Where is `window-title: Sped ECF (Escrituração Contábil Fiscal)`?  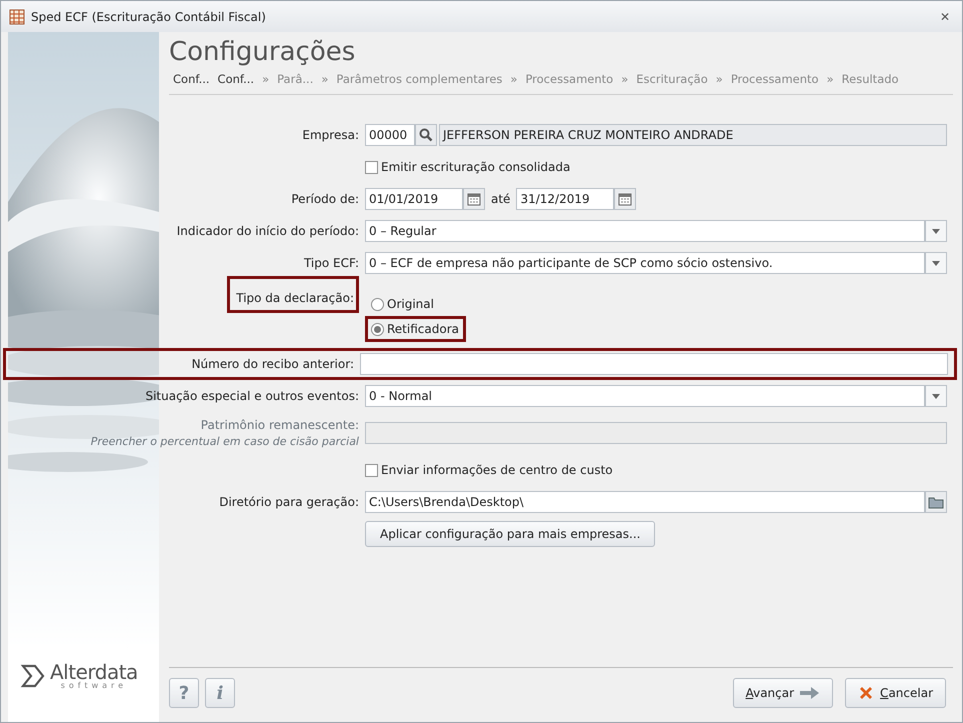 window-title: Sped ECF (Escrituração Contábil Fiscal) is located at coordinates (148, 17).